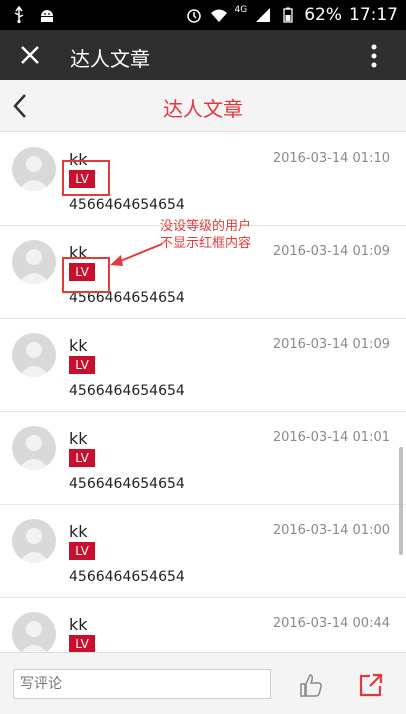 The height and width of the screenshot is (714, 406). I want to click on page-nav: 达人文章, so click(203, 106).